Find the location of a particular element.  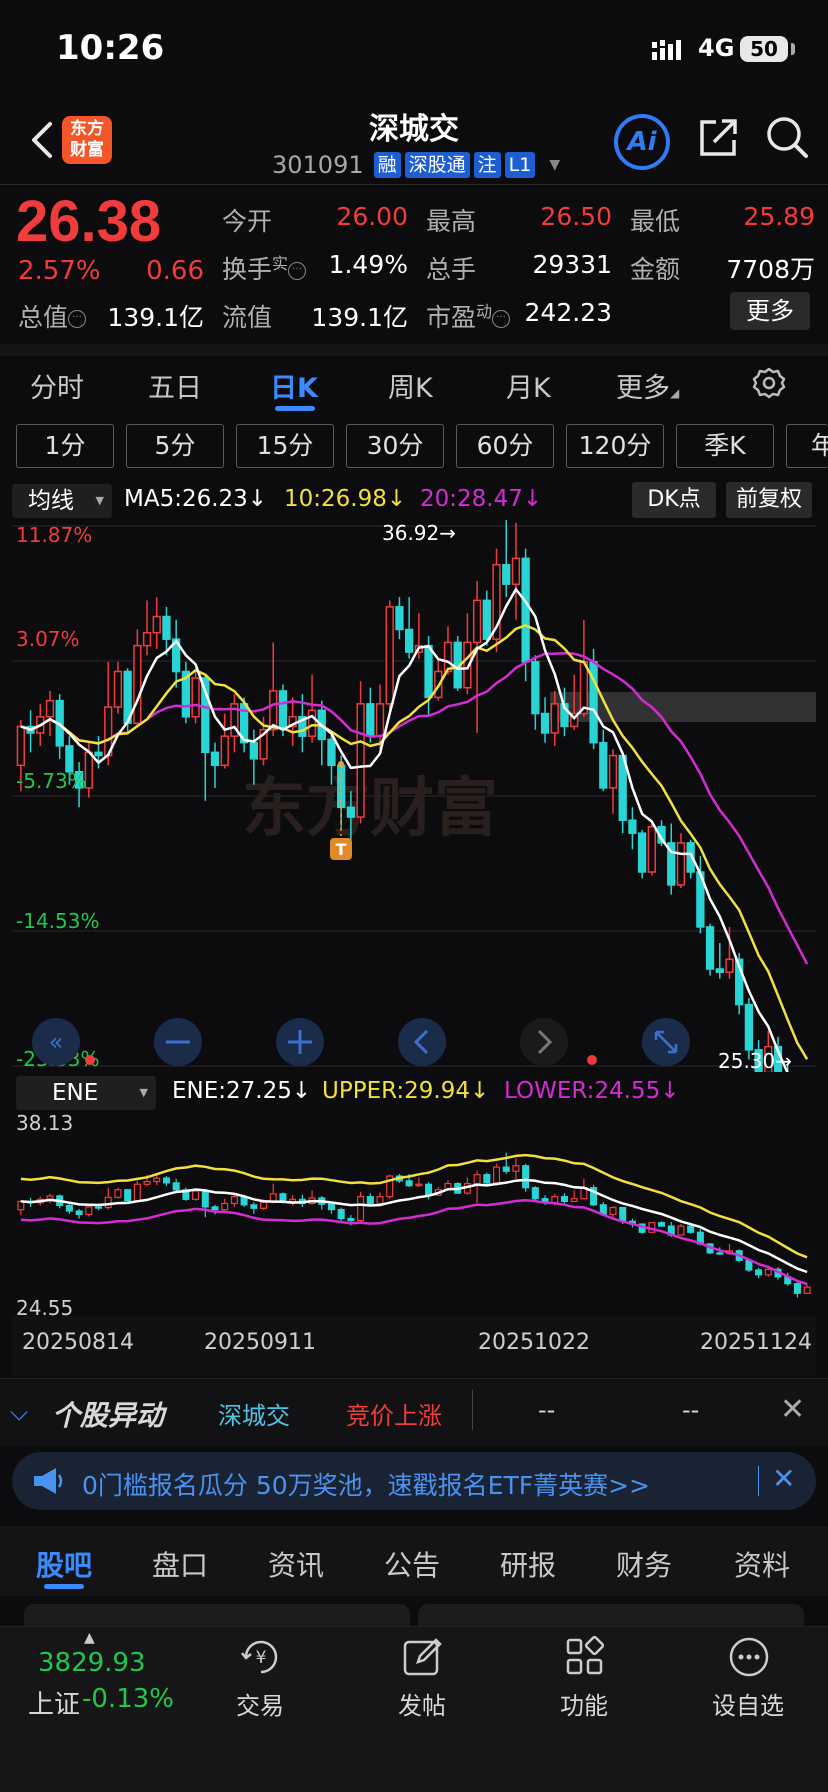

tag-connect: 深股通 is located at coordinates (437, 165).